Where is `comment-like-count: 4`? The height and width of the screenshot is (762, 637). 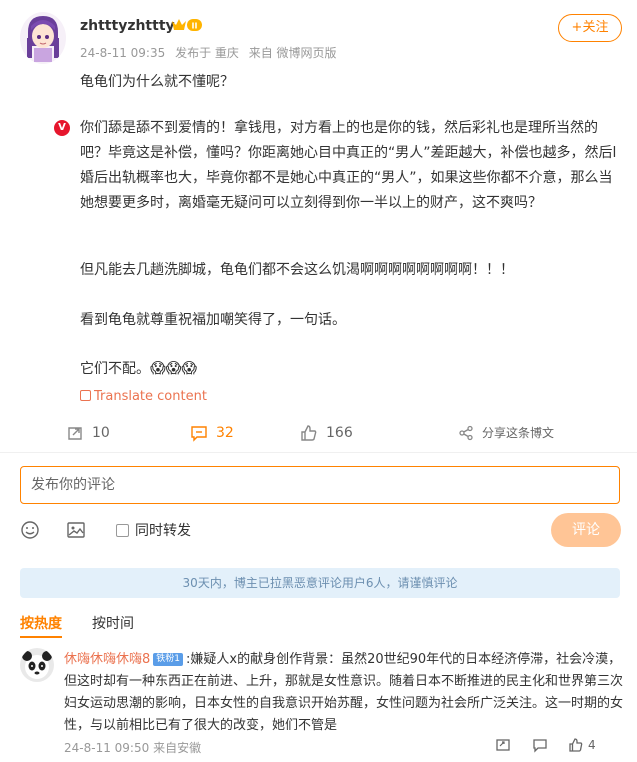 comment-like-count: 4 is located at coordinates (592, 745).